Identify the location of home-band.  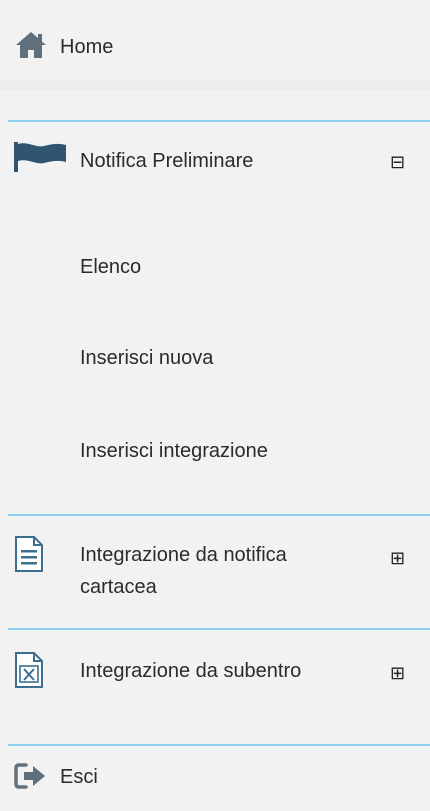
(215, 85).